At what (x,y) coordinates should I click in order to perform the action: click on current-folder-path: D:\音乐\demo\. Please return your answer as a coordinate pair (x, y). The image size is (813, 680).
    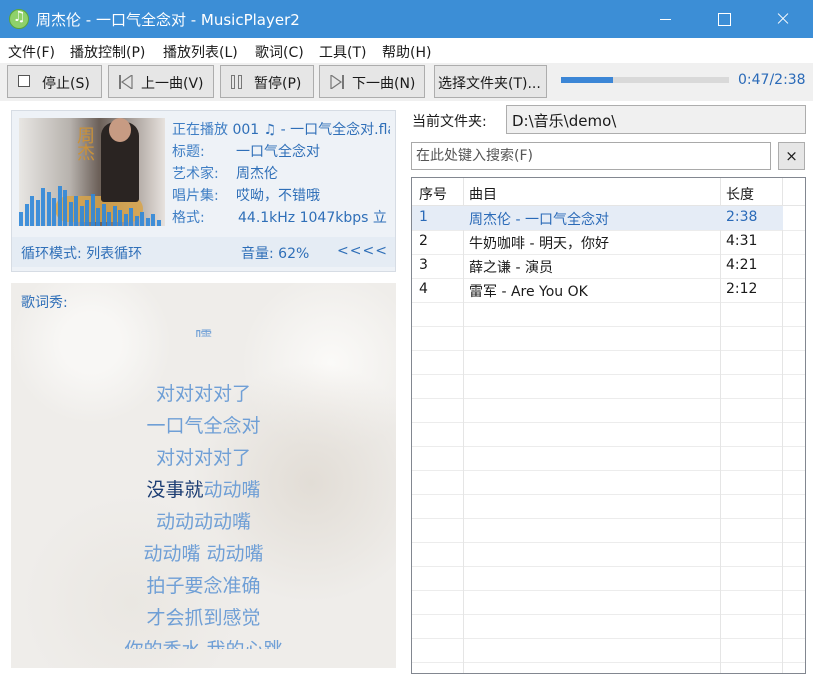
    Looking at the image, I should click on (656, 119).